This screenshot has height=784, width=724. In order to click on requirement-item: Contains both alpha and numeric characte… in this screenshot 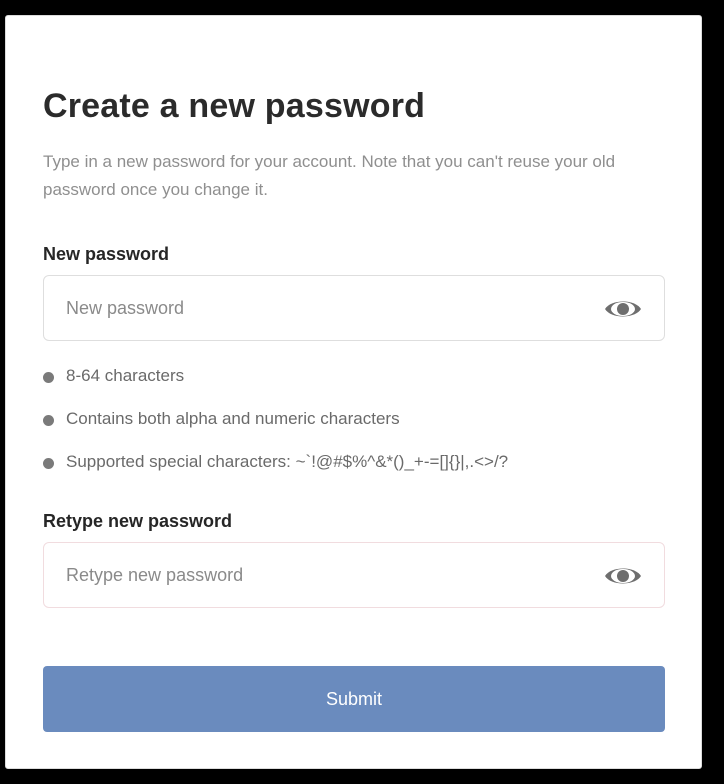, I will do `click(275, 426)`.